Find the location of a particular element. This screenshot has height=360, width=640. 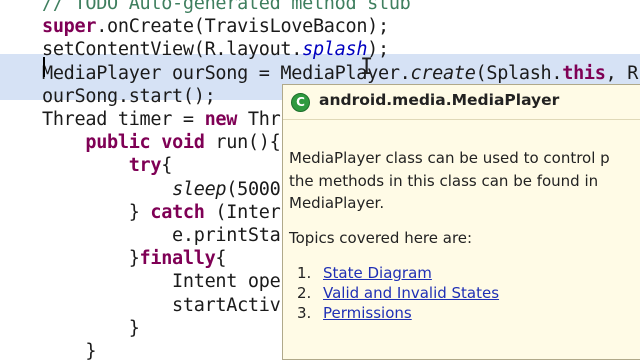

code-token: (5000 is located at coordinates (253, 189).